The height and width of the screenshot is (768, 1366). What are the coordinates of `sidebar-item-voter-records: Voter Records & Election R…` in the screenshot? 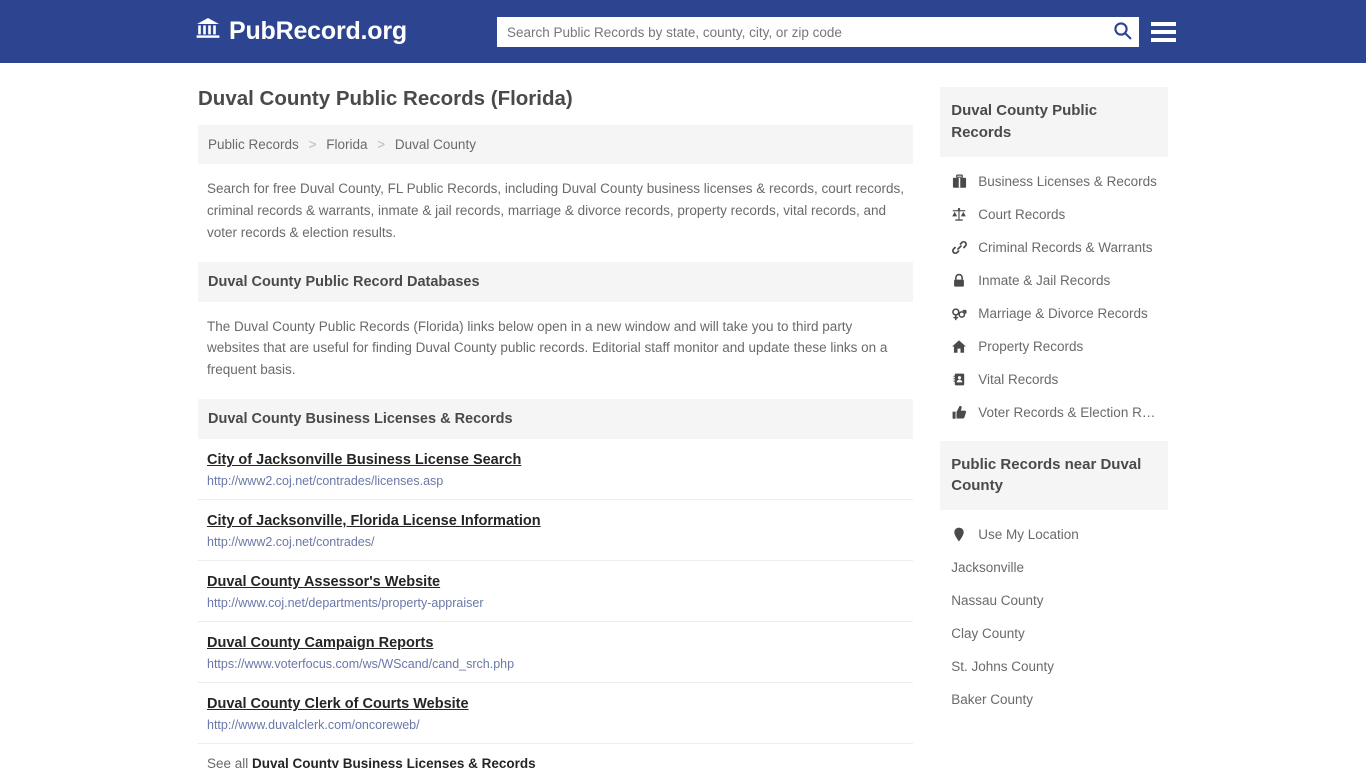 It's located at (1054, 412).